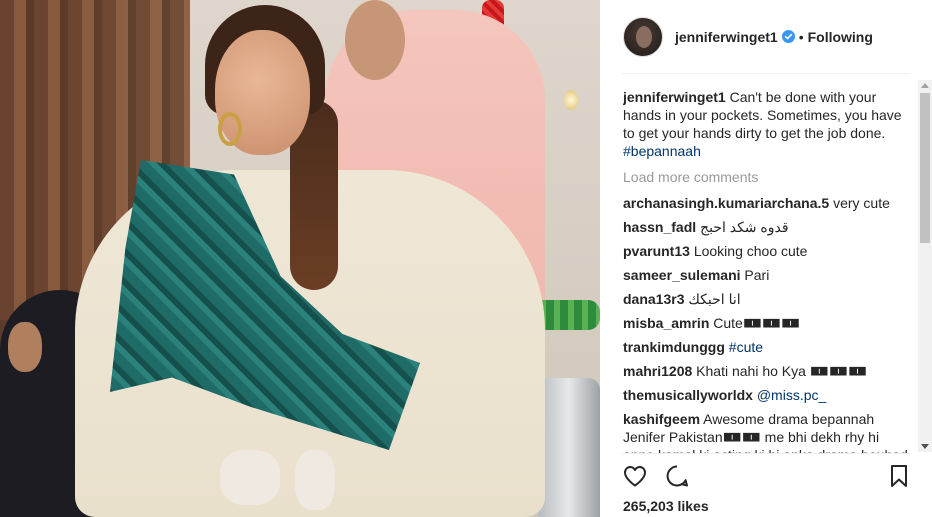 The image size is (932, 517). Describe the element at coordinates (768, 299) in the screenshot. I see `comment-item: dana13r3 انا احبكك` at that location.